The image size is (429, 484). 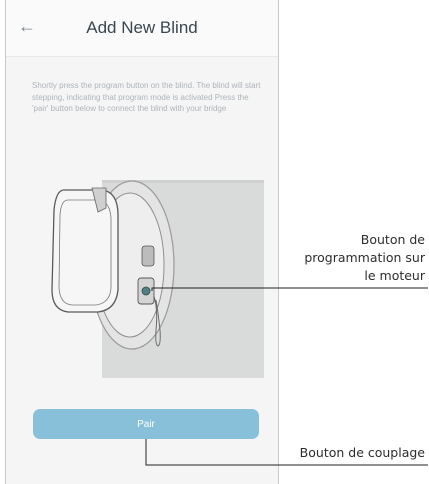 What do you see at coordinates (289, 289) in the screenshot?
I see `program-button-leader-line` at bounding box center [289, 289].